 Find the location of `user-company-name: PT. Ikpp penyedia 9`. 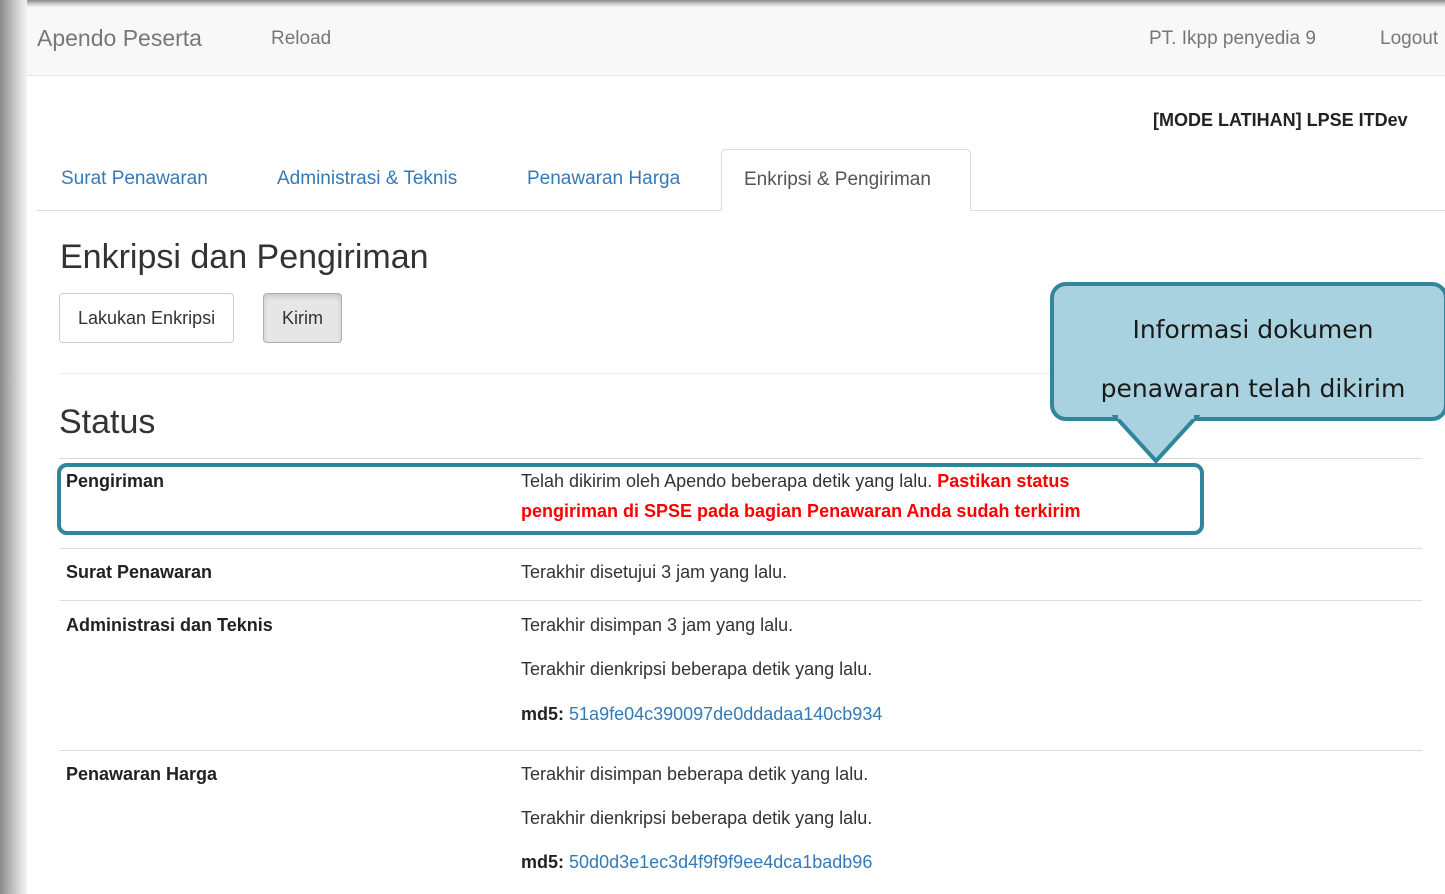

user-company-name: PT. Ikpp penyedia 9 is located at coordinates (1232, 39).